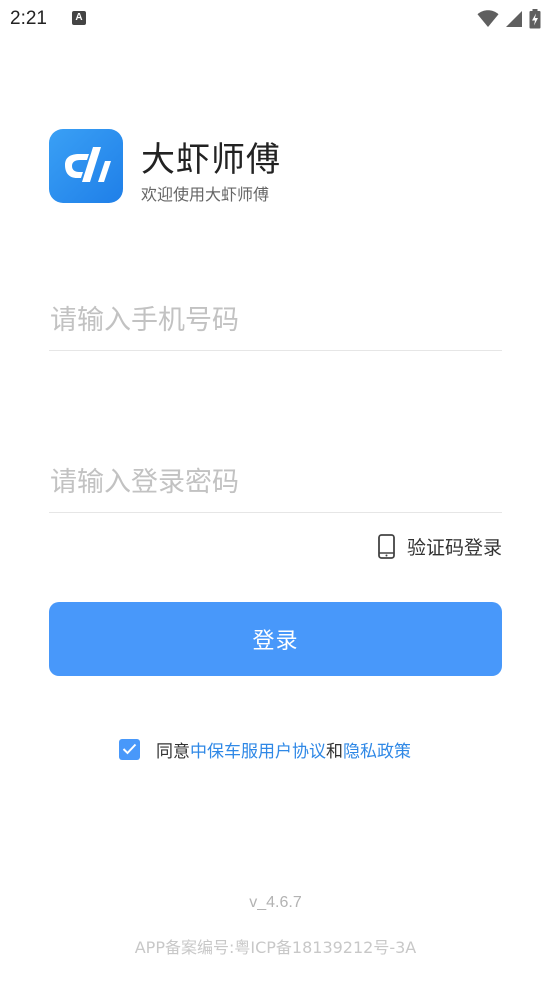  I want to click on agreement-row: 同意 中保车服用户协议 和 隐私政策, so click(265, 749).